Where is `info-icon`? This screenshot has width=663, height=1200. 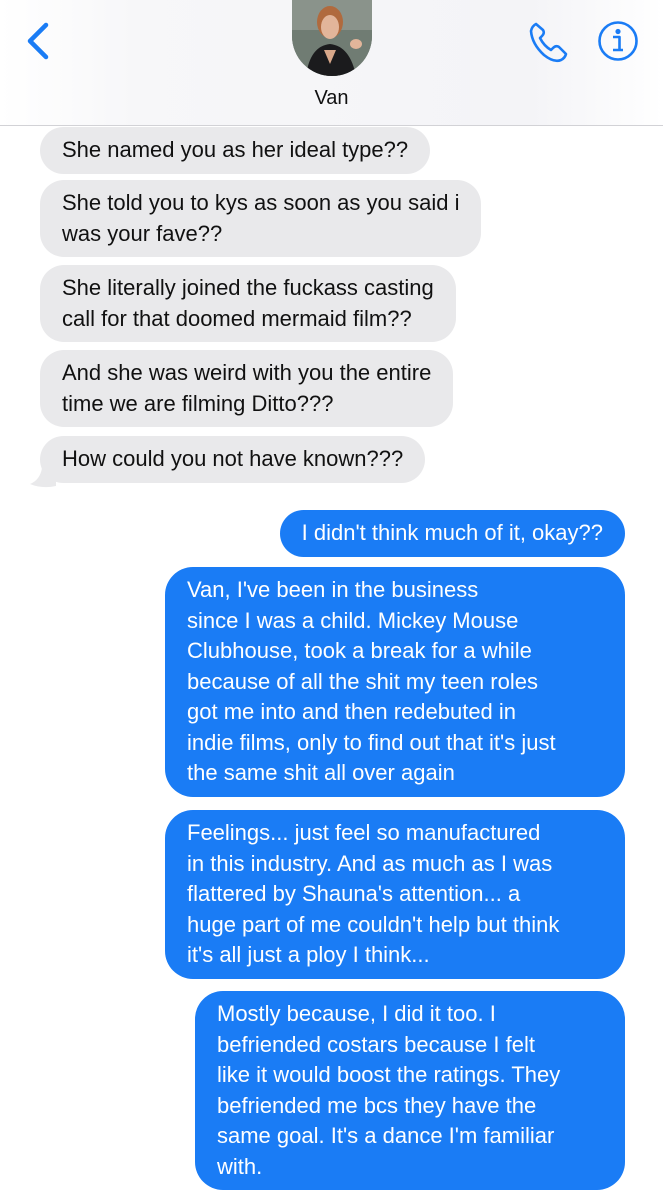
info-icon is located at coordinates (618, 41).